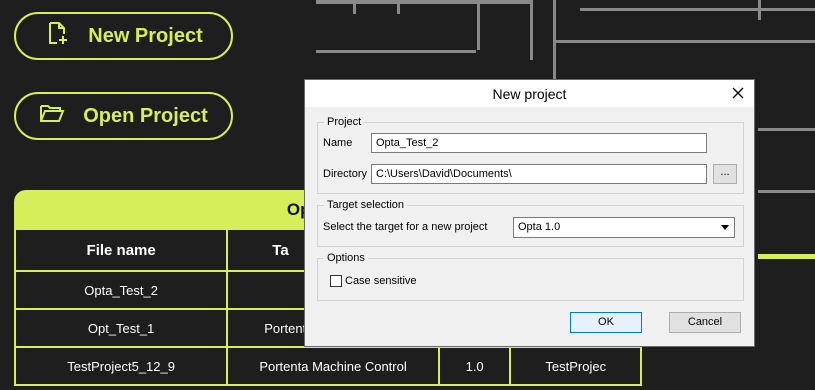 This screenshot has width=815, height=390. Describe the element at coordinates (366, 205) in the screenshot. I see `target-group-label: Target selection` at that location.